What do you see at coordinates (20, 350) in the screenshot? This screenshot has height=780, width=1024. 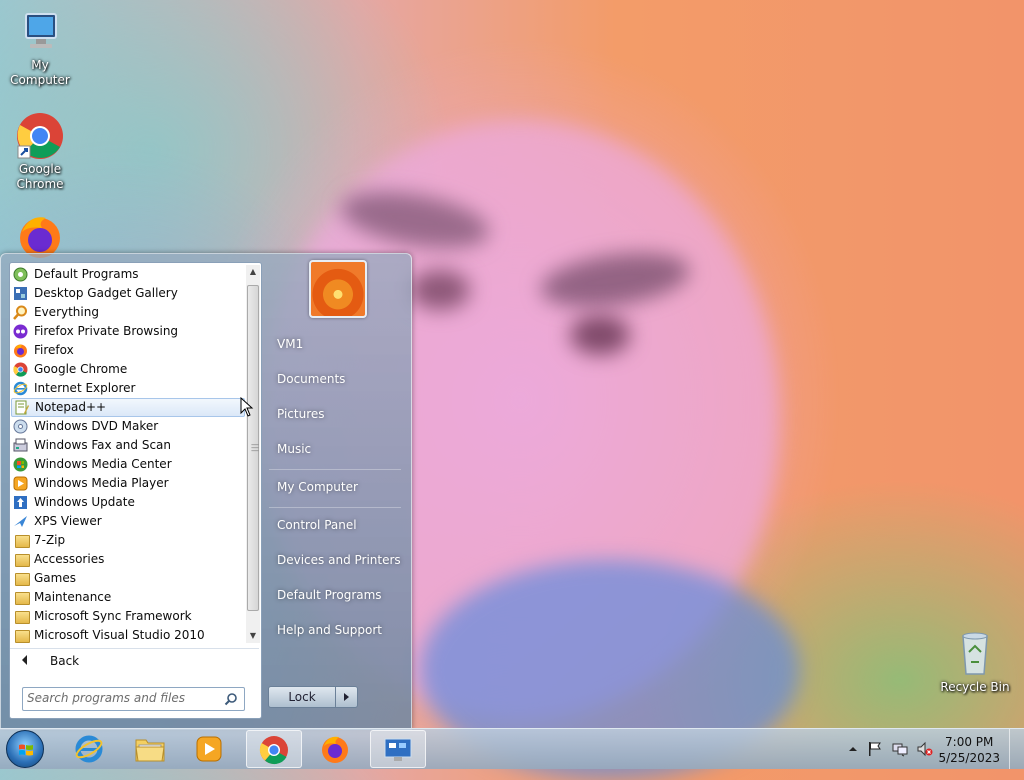 I see `firefox-icon` at bounding box center [20, 350].